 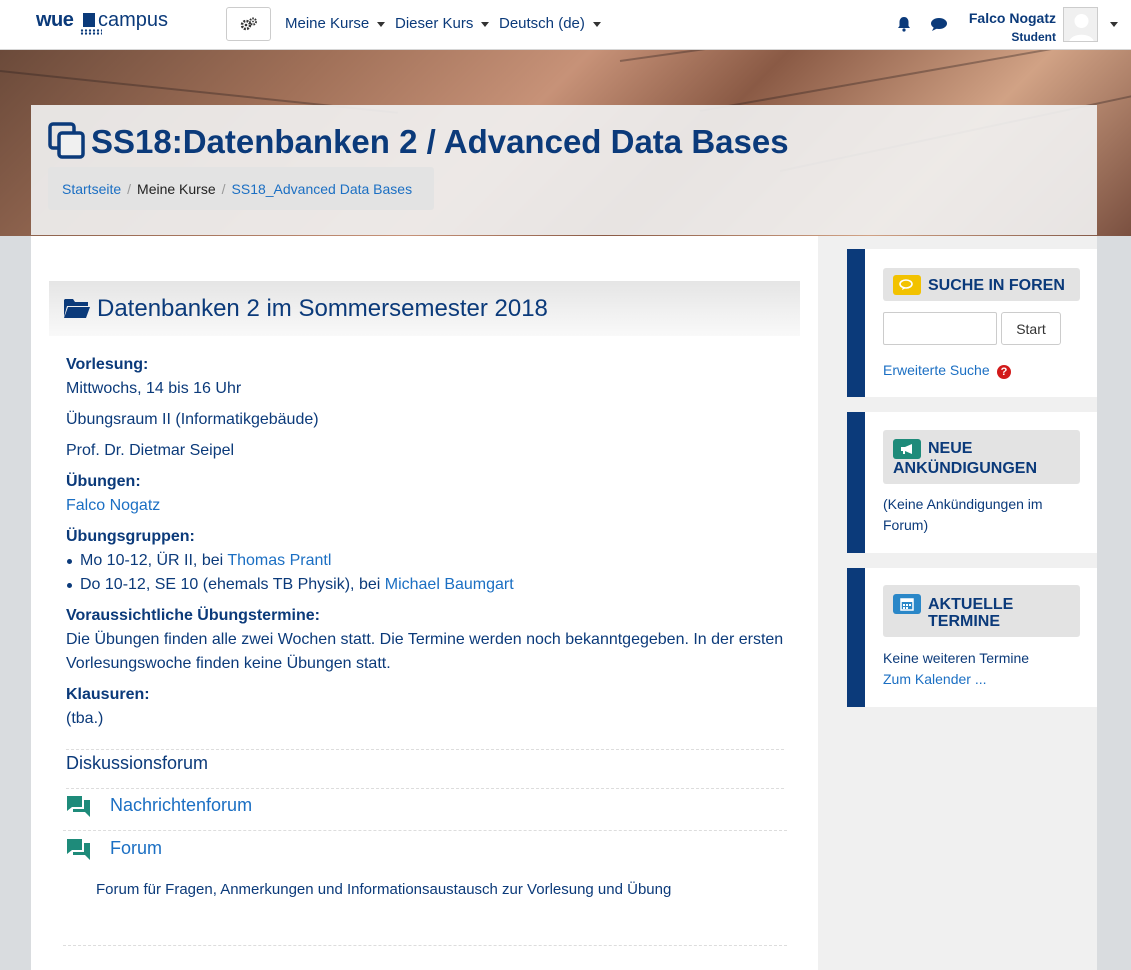 I want to click on vorlesung-prof: Prof. Dr. Dietmar Seipel, so click(x=150, y=450).